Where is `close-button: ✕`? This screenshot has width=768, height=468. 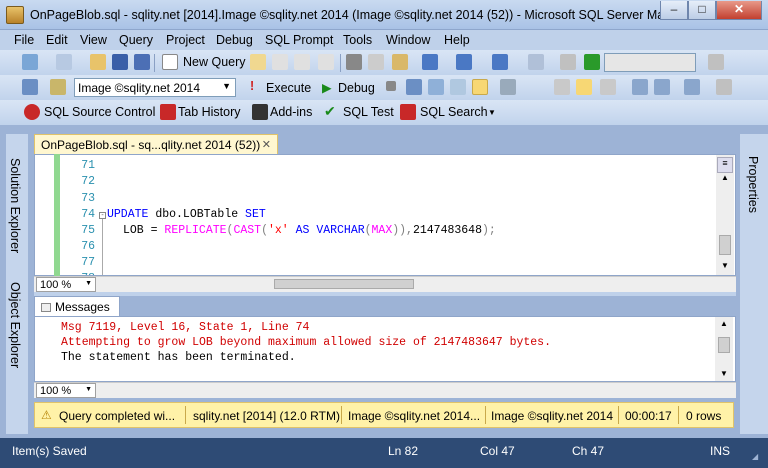 close-button: ✕ is located at coordinates (739, 10).